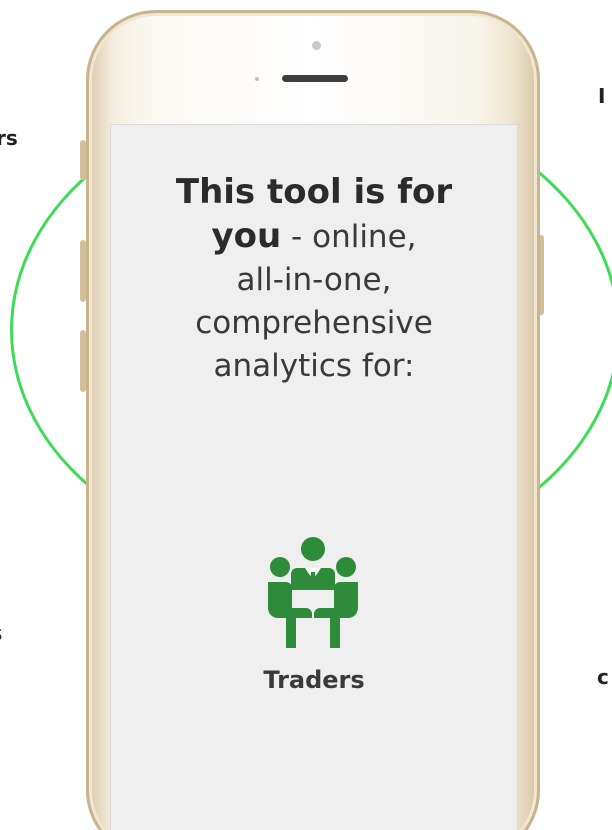 The width and height of the screenshot is (612, 830). What do you see at coordinates (315, 78) in the screenshot?
I see `earpiece-speaker` at bounding box center [315, 78].